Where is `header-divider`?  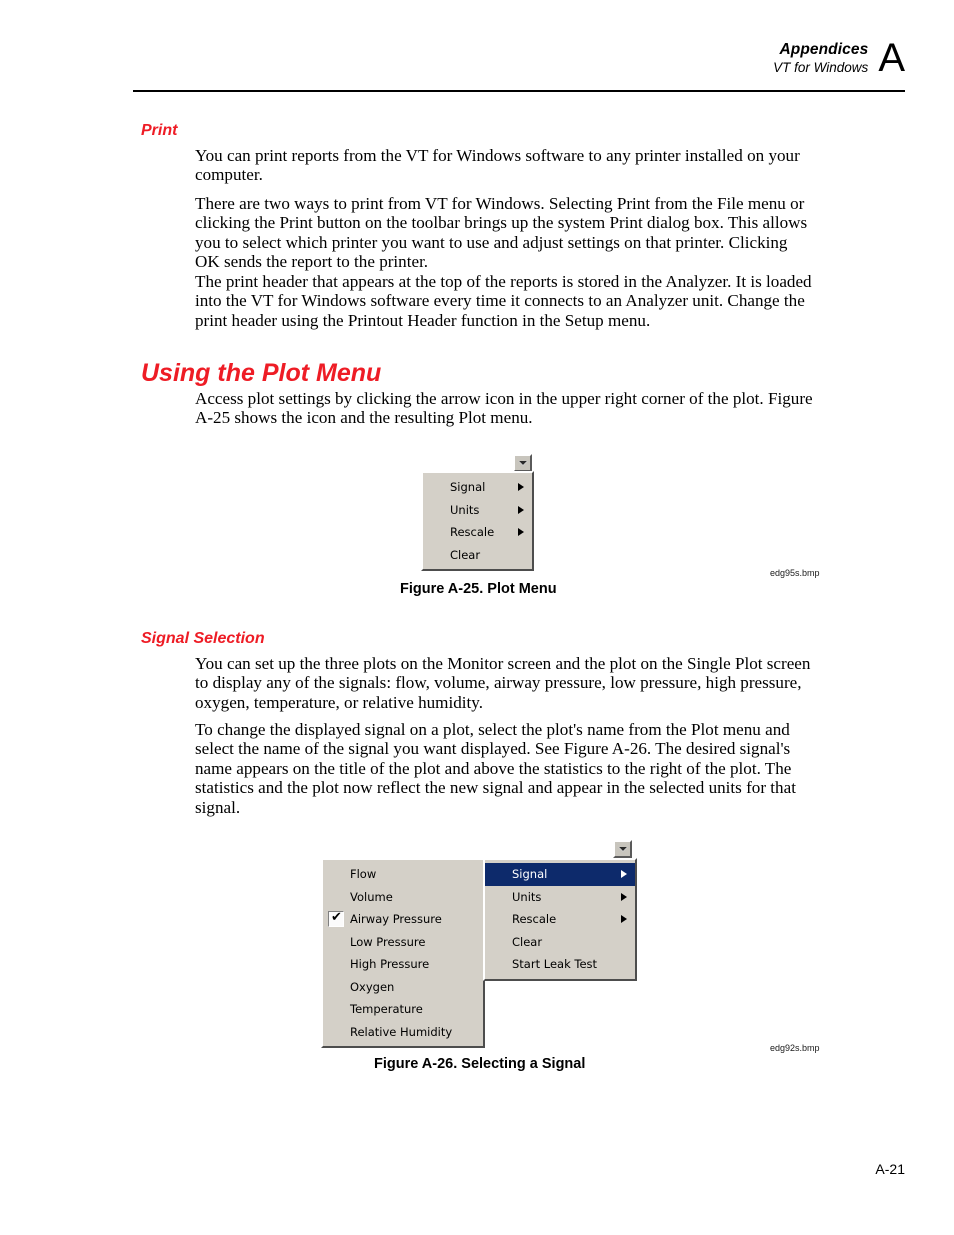
header-divider is located at coordinates (519, 91).